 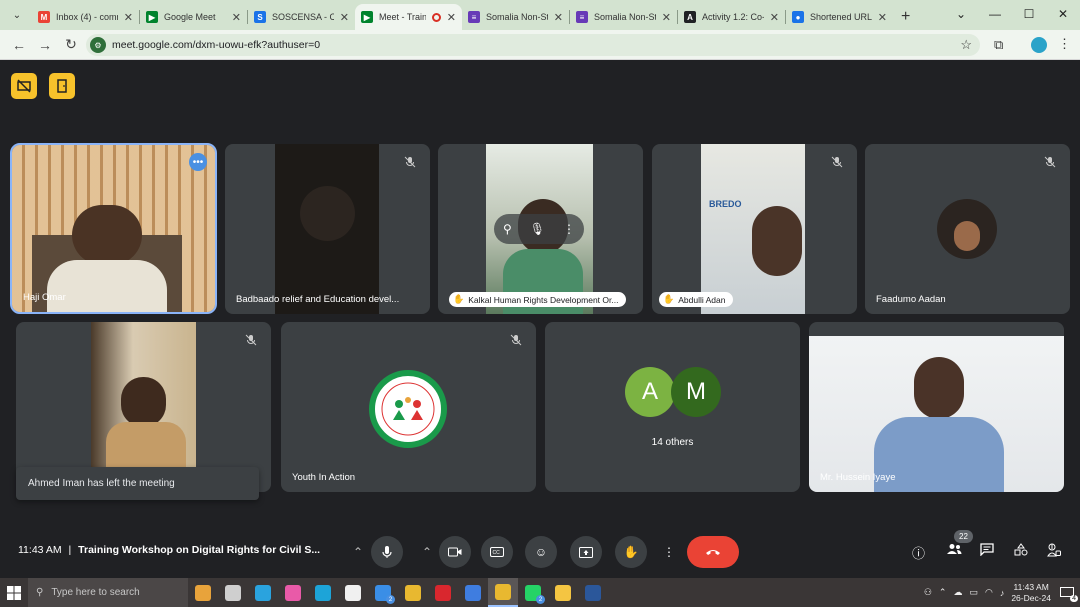 I want to click on colorful-app-icon-glyph, so click(x=293, y=592).